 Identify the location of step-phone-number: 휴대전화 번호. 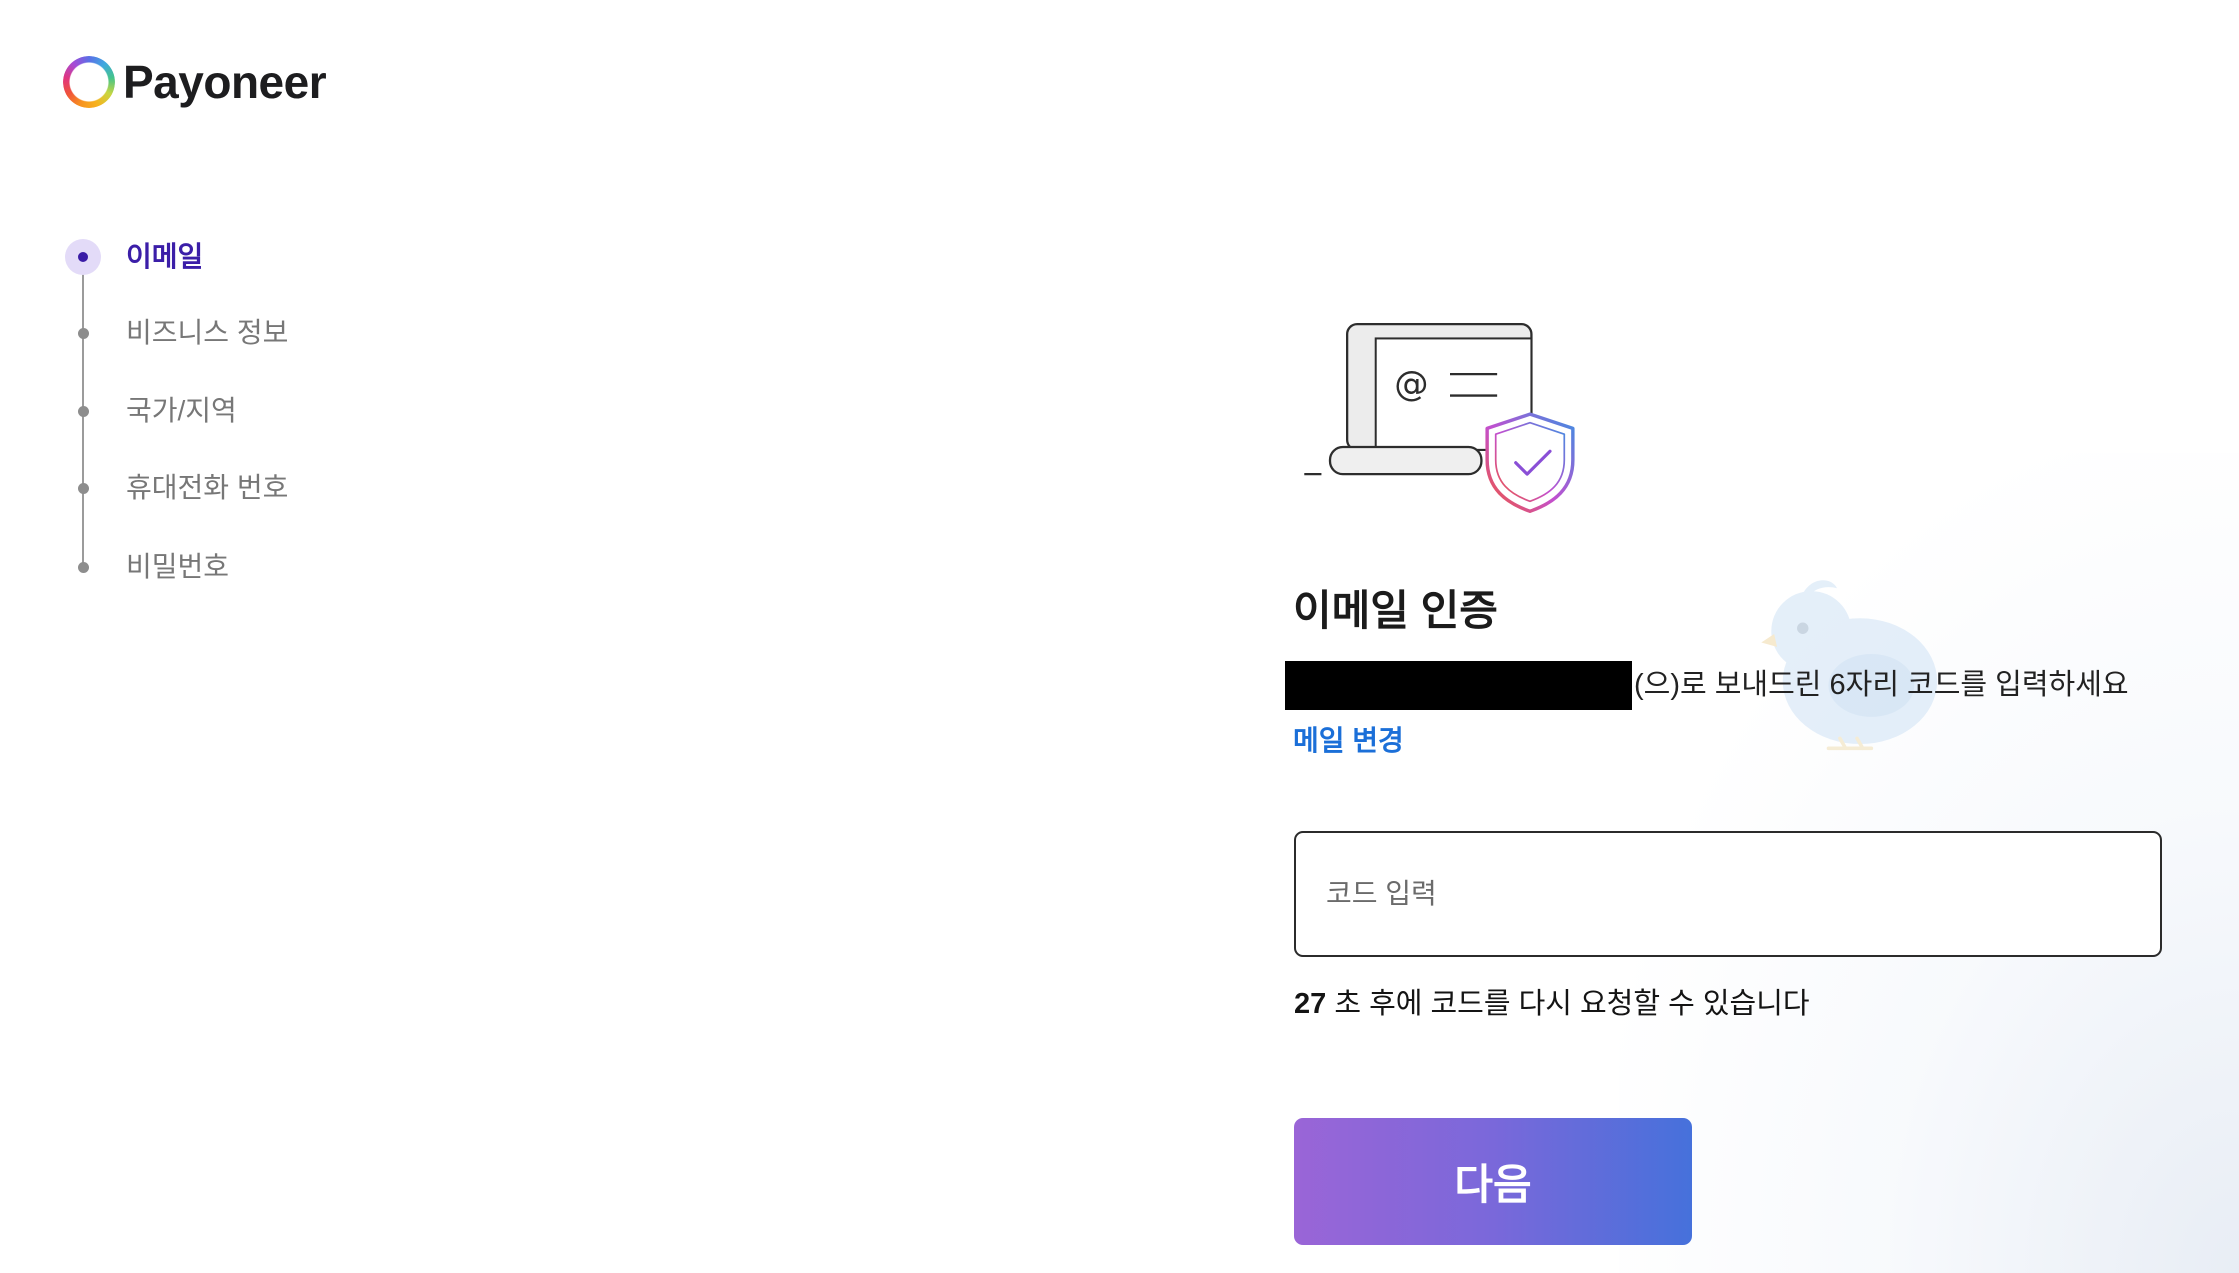
(180, 488).